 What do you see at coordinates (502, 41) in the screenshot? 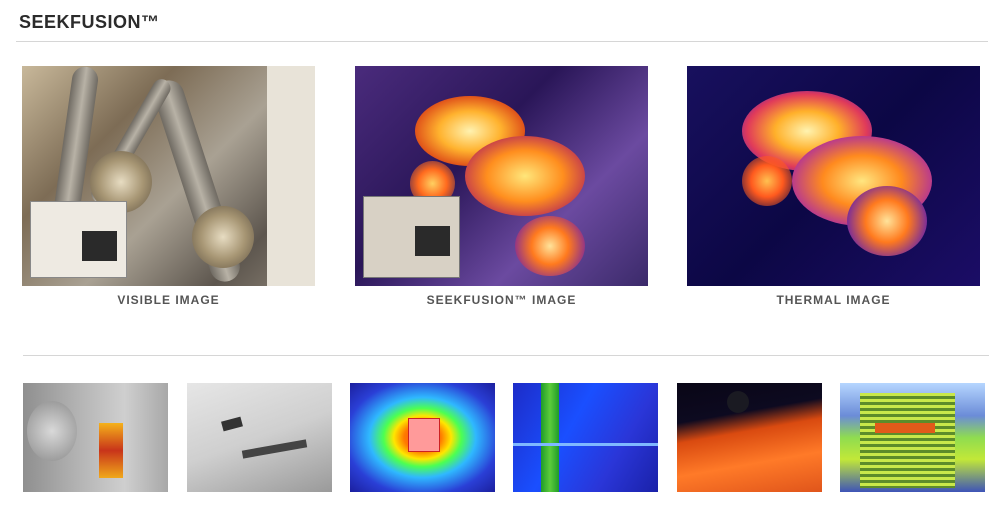
I see `header-divider` at bounding box center [502, 41].